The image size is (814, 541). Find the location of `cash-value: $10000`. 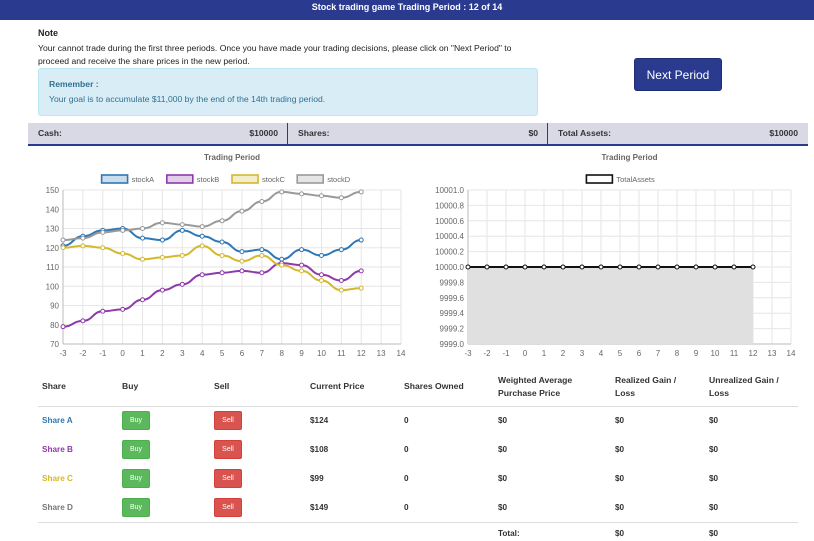

cash-value: $10000 is located at coordinates (263, 133).